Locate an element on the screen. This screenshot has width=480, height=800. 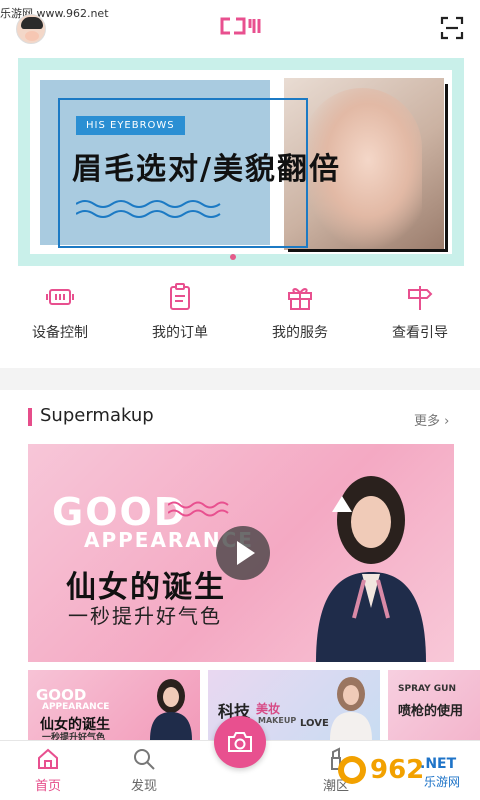
quick-item-my-orders: 我的订单 is located at coordinates (180, 312).